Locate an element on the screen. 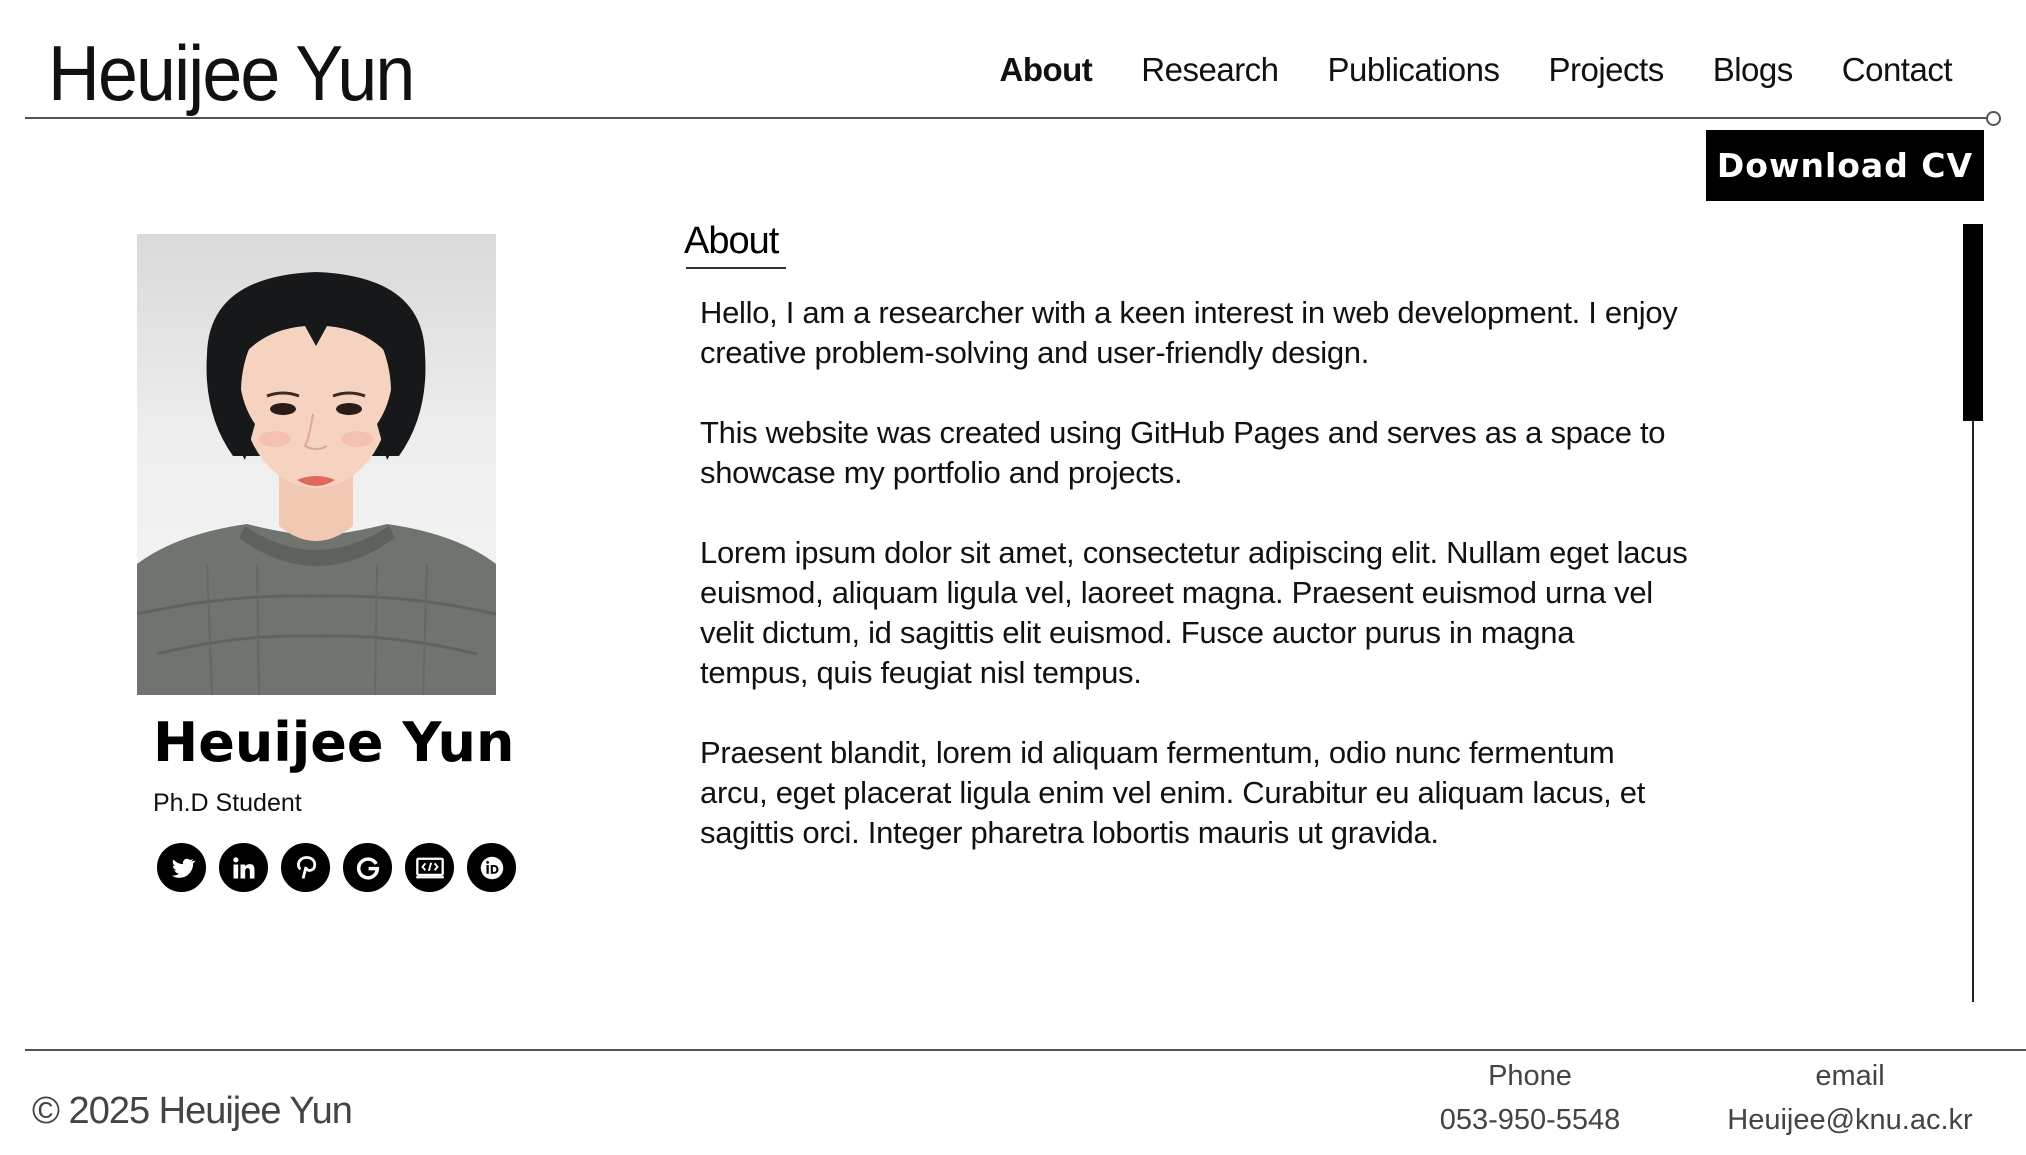 The image size is (2026, 1155). nav-publications: Publications is located at coordinates (1414, 70).